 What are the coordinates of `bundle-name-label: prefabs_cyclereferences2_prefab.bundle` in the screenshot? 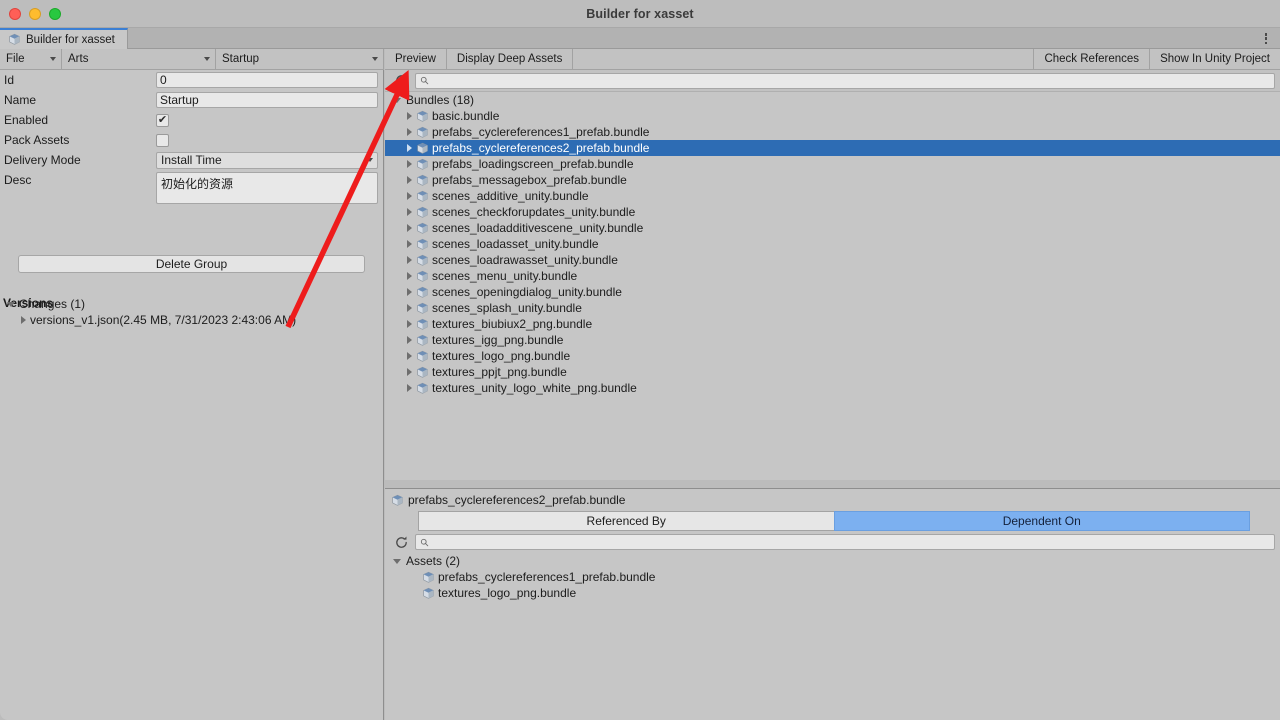 It's located at (541, 148).